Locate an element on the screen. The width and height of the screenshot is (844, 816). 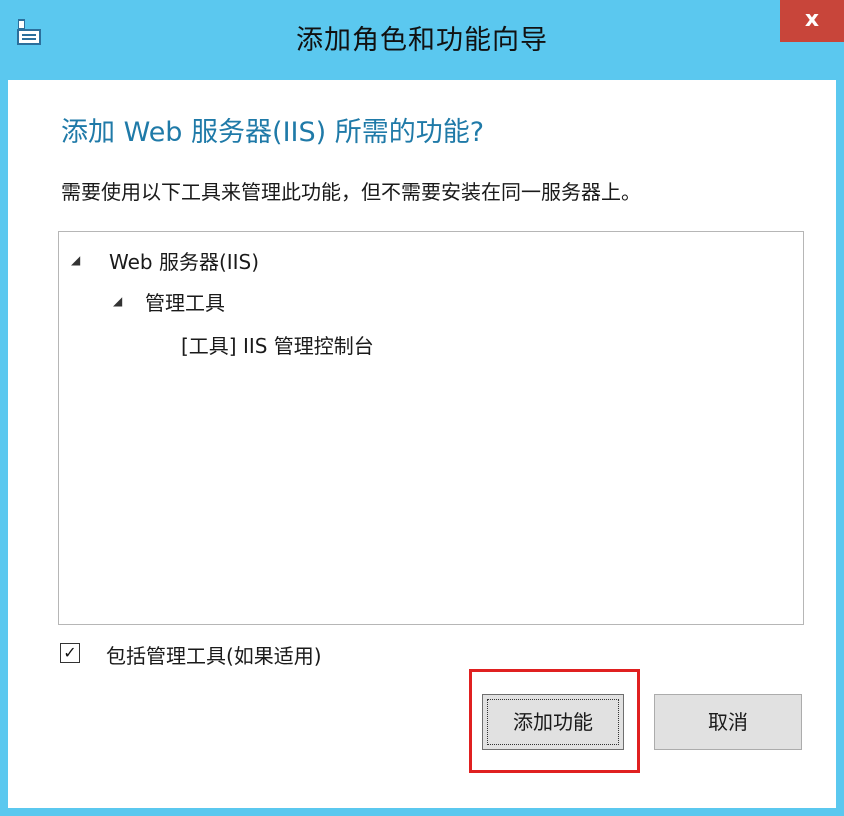
tree-item-iis-console: [工具] IIS 管理控制台 is located at coordinates (277, 344).